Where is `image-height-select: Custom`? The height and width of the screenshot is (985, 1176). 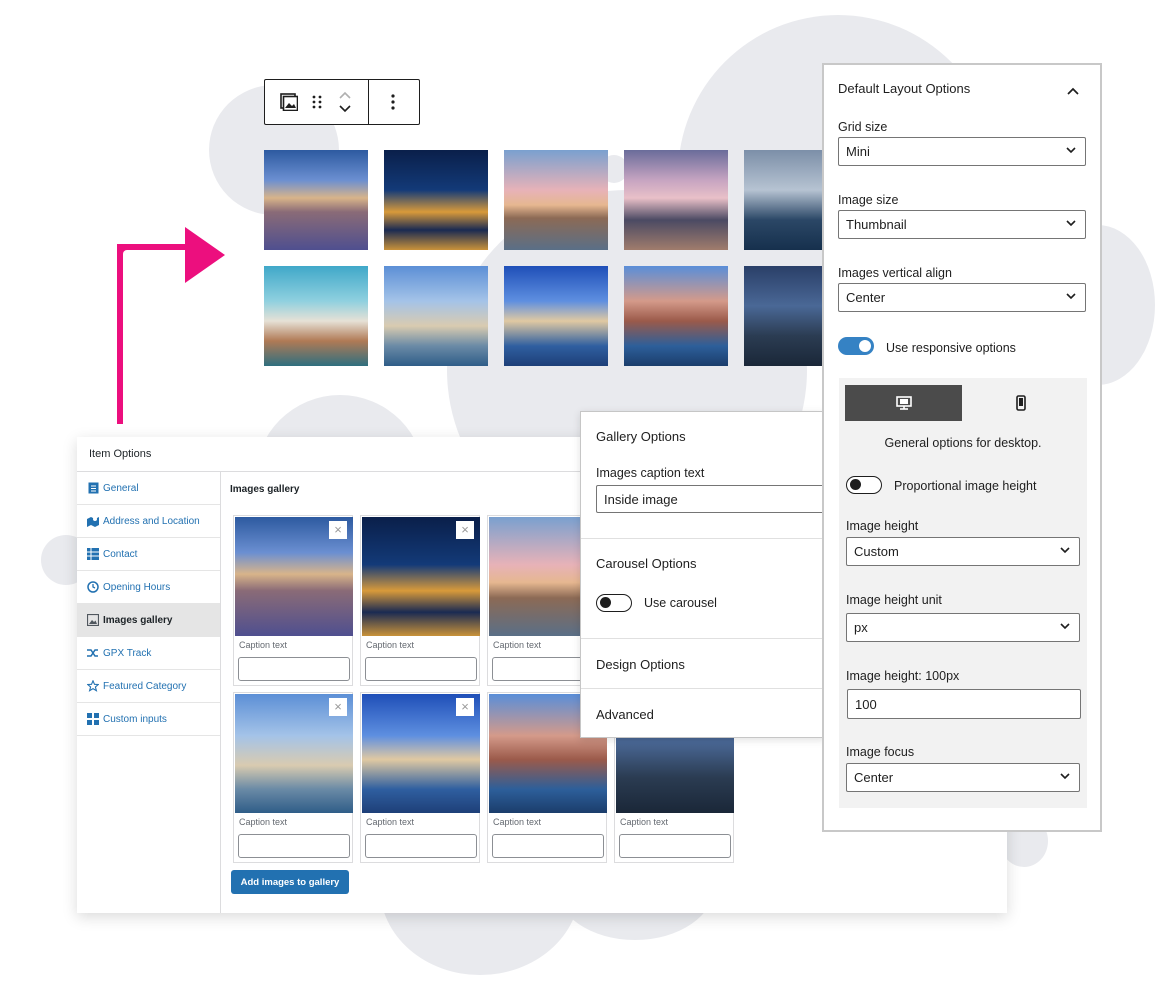
image-height-select: Custom is located at coordinates (963, 551).